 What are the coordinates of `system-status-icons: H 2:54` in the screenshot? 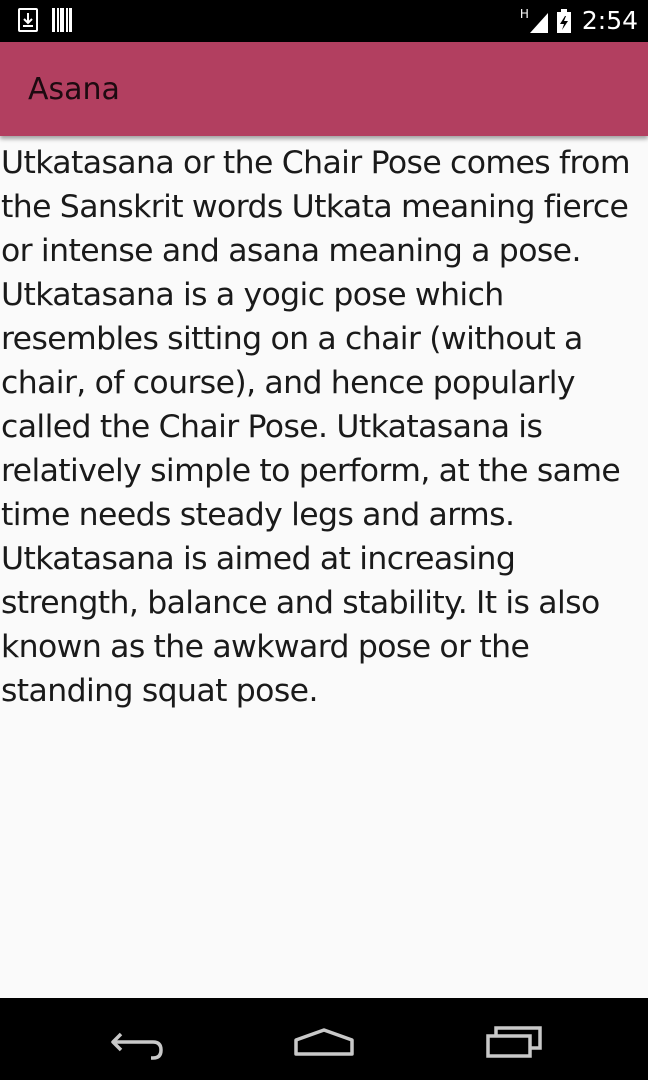 It's located at (579, 21).